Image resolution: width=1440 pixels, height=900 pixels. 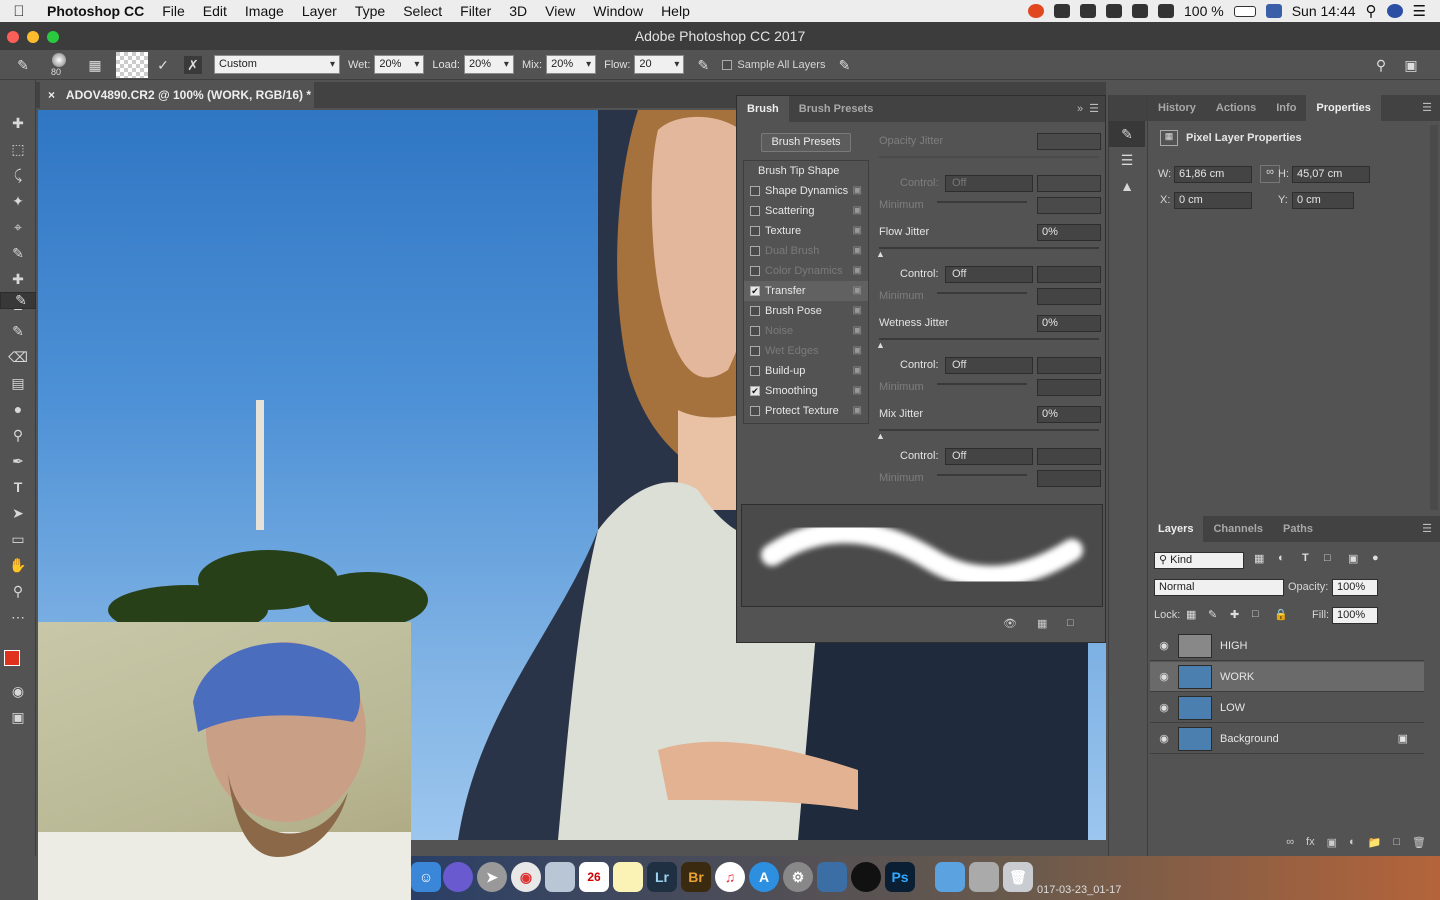 I want to click on tab-layers: Layers, so click(x=1176, y=529).